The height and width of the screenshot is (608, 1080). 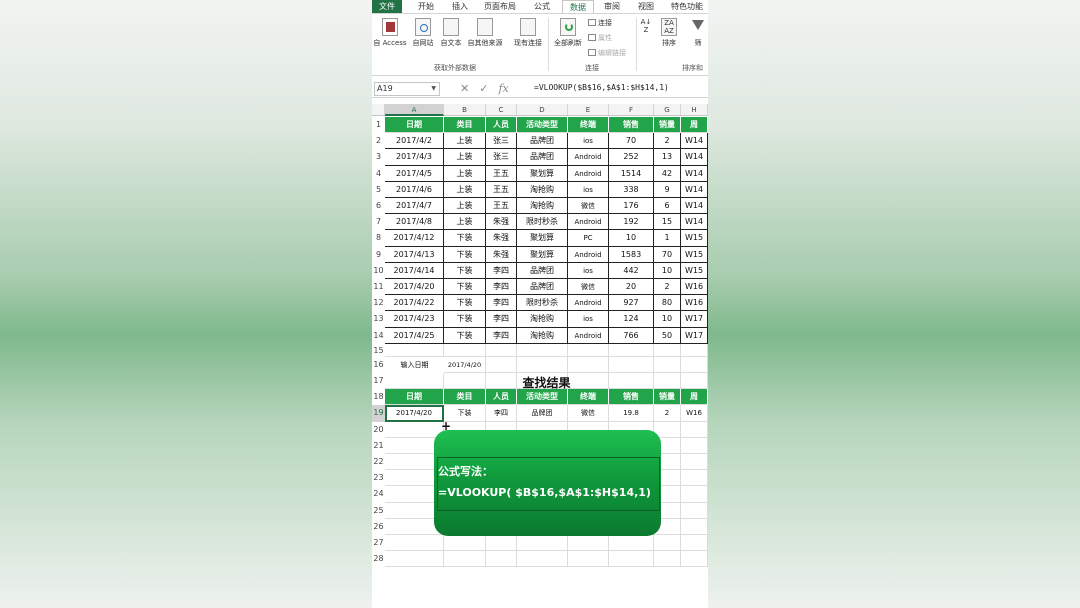 I want to click on row-header: 11, so click(x=378, y=287).